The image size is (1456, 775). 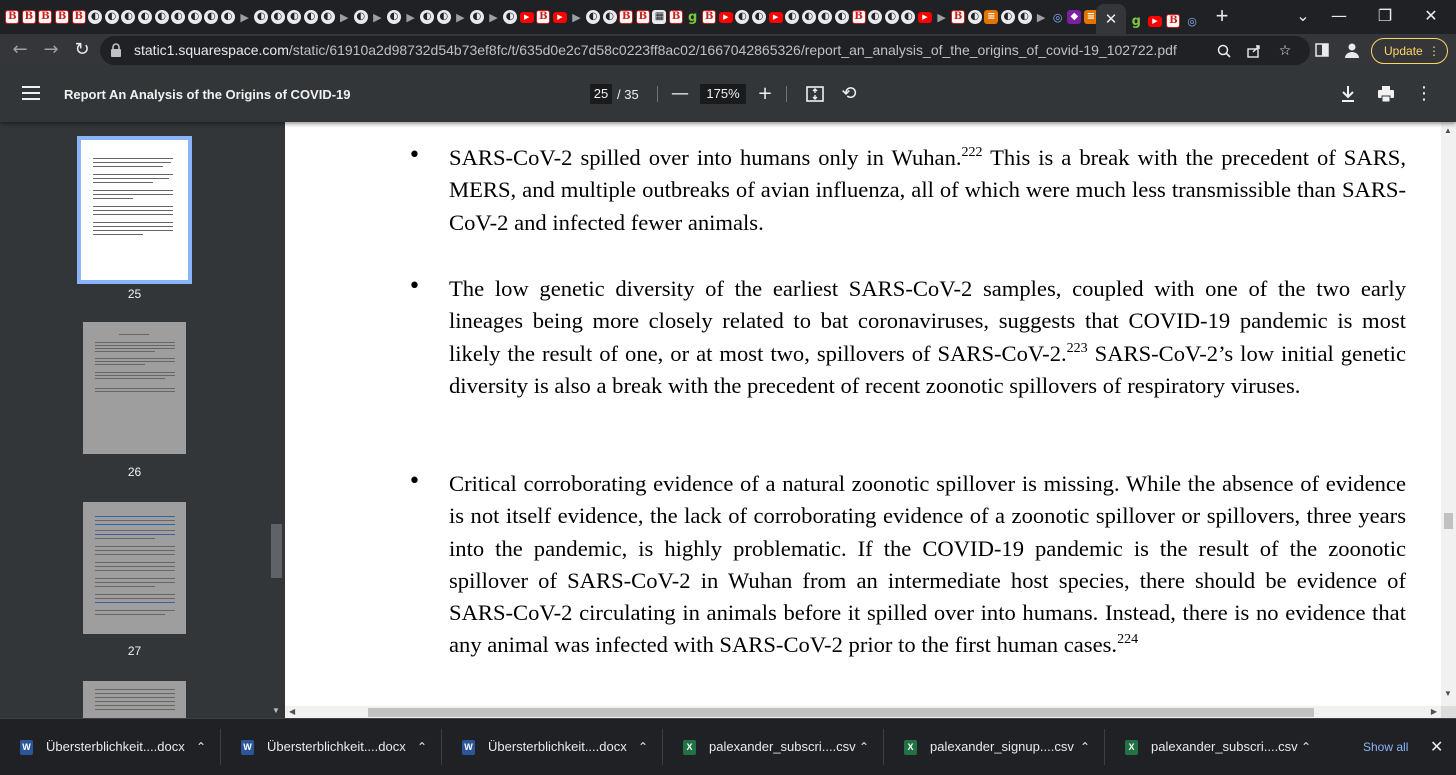 What do you see at coordinates (659, 17) in the screenshot?
I see `browser-tab: ▦` at bounding box center [659, 17].